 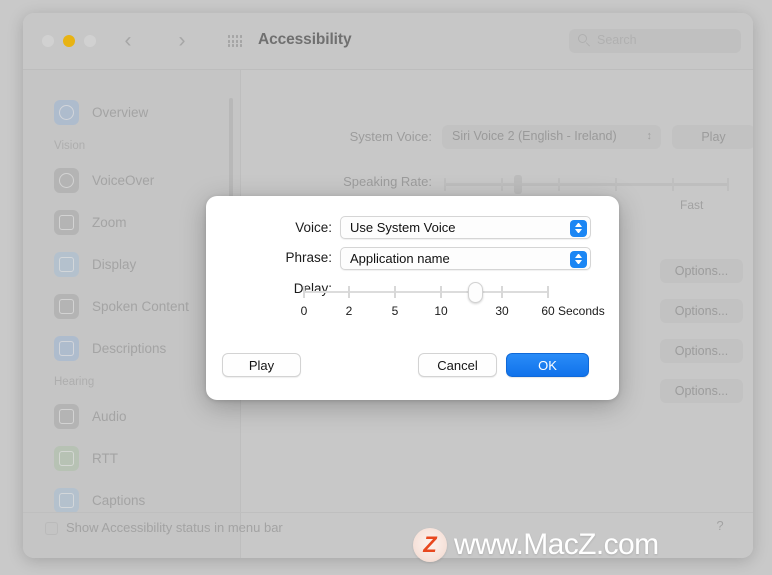 What do you see at coordinates (128, 41) in the screenshot?
I see `back-arrow-icon: ‹` at bounding box center [128, 41].